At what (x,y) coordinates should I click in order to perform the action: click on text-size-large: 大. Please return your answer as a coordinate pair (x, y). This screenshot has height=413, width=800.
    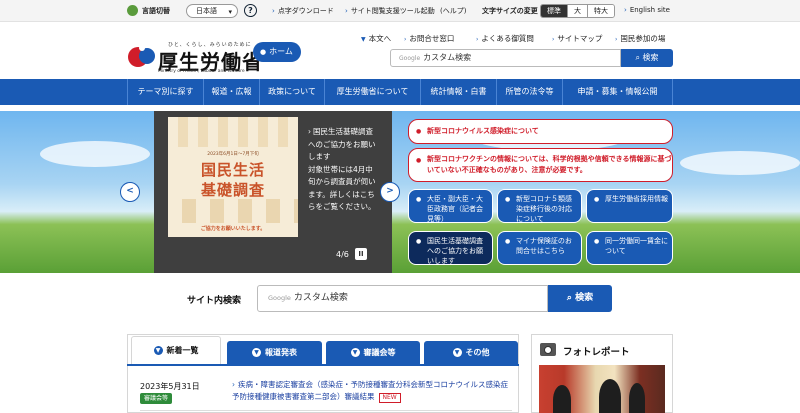
    Looking at the image, I should click on (577, 11).